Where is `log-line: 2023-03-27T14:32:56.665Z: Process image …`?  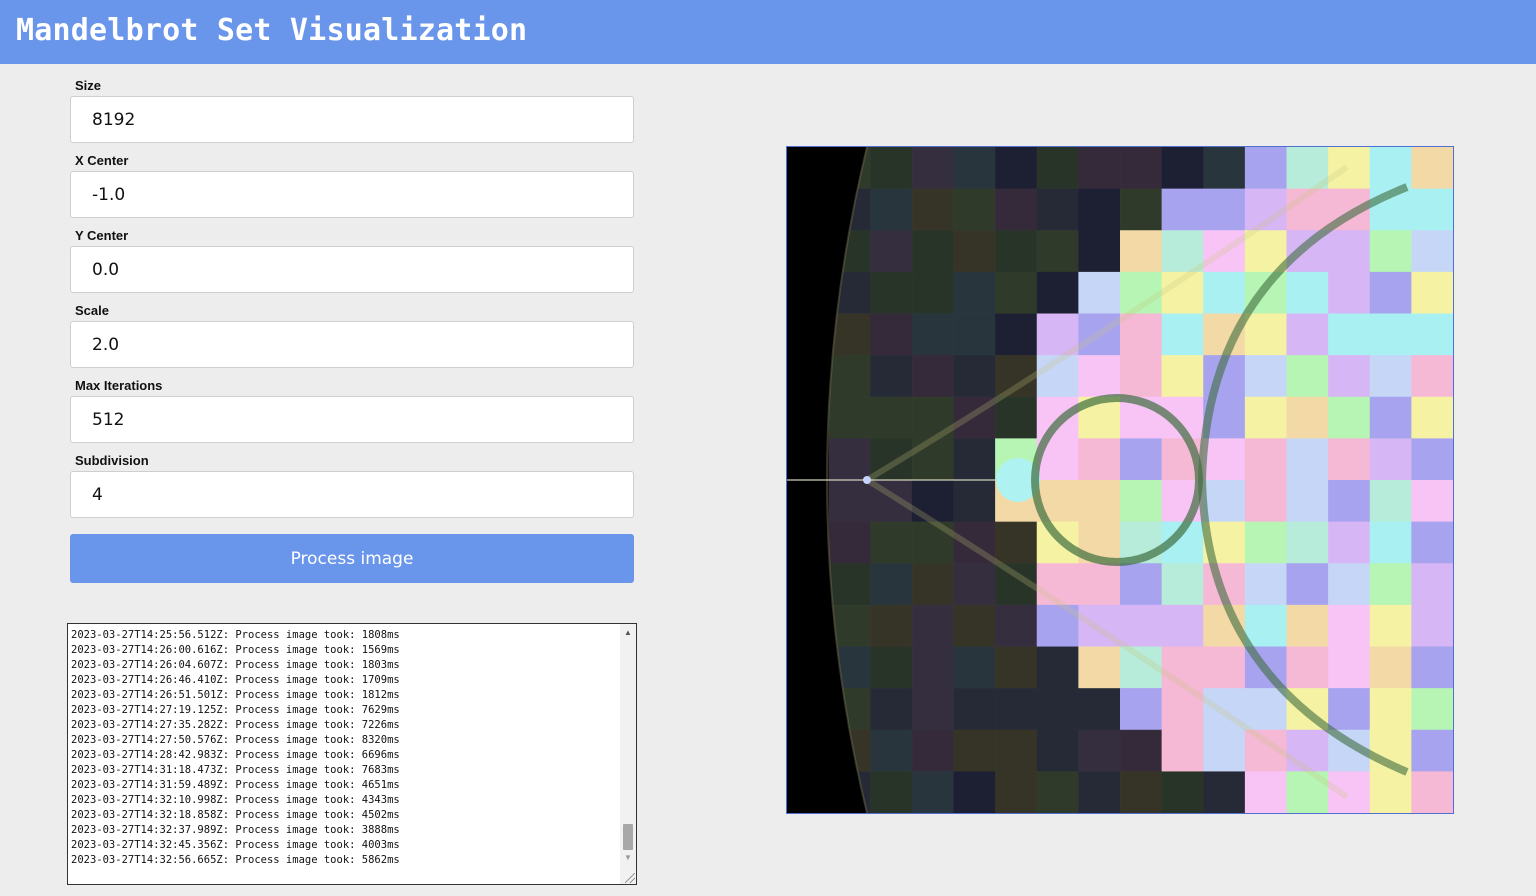
log-line: 2023-03-27T14:32:56.665Z: Process image … is located at coordinates (235, 860).